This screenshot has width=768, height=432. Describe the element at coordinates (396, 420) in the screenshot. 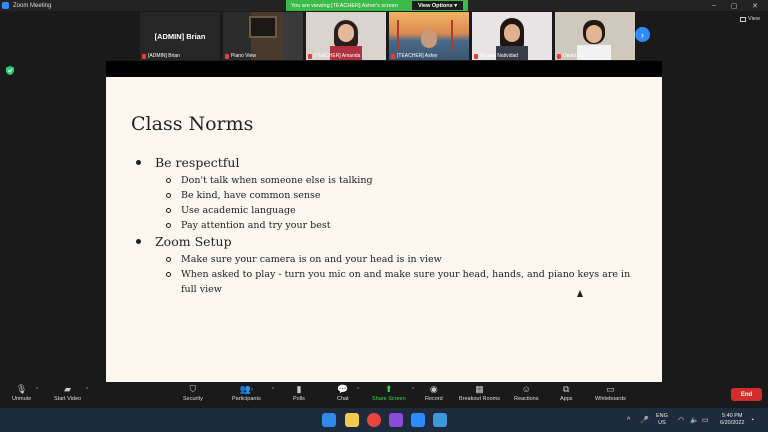

I see `visual-studio-icon` at that location.